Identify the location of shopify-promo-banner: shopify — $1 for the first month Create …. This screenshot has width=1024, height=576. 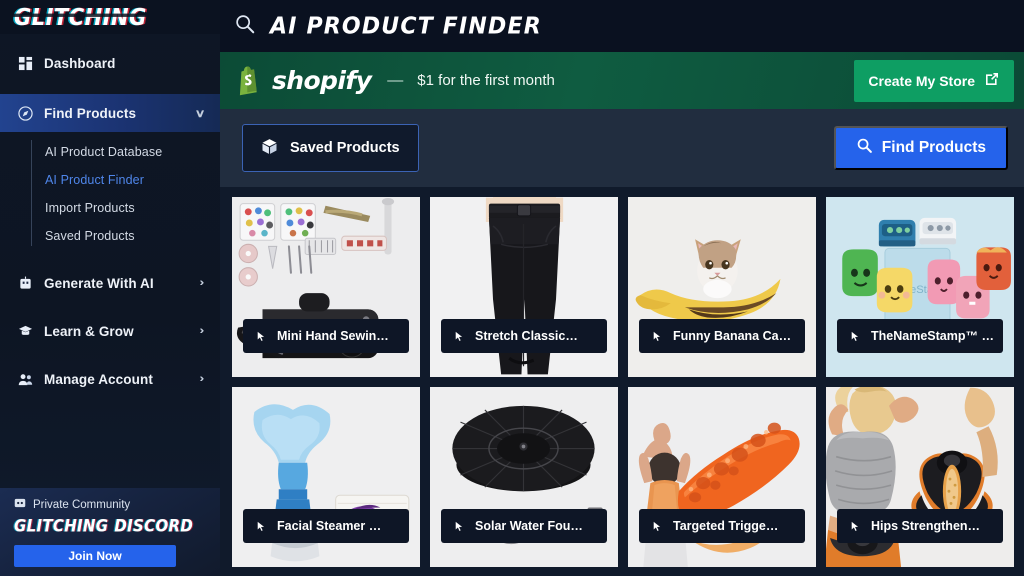
(622, 80).